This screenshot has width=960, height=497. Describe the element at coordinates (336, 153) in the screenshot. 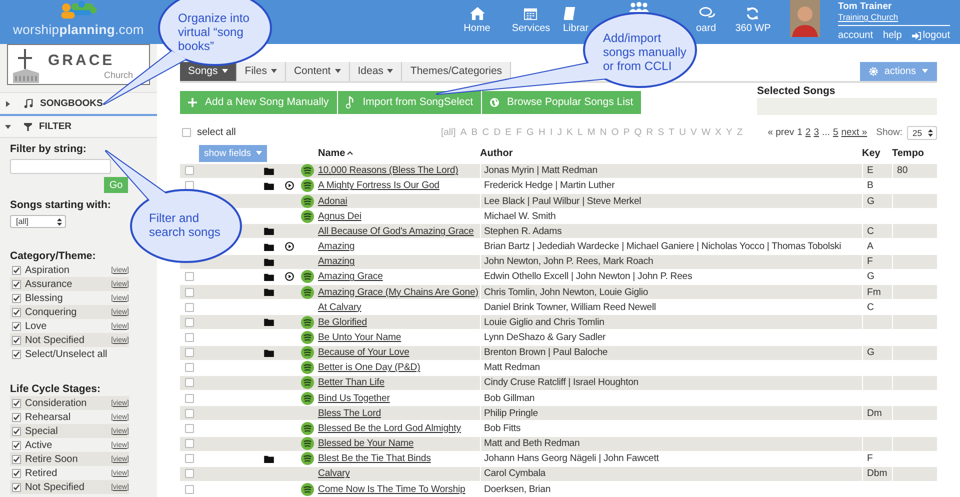

I see `column-header: Name` at that location.